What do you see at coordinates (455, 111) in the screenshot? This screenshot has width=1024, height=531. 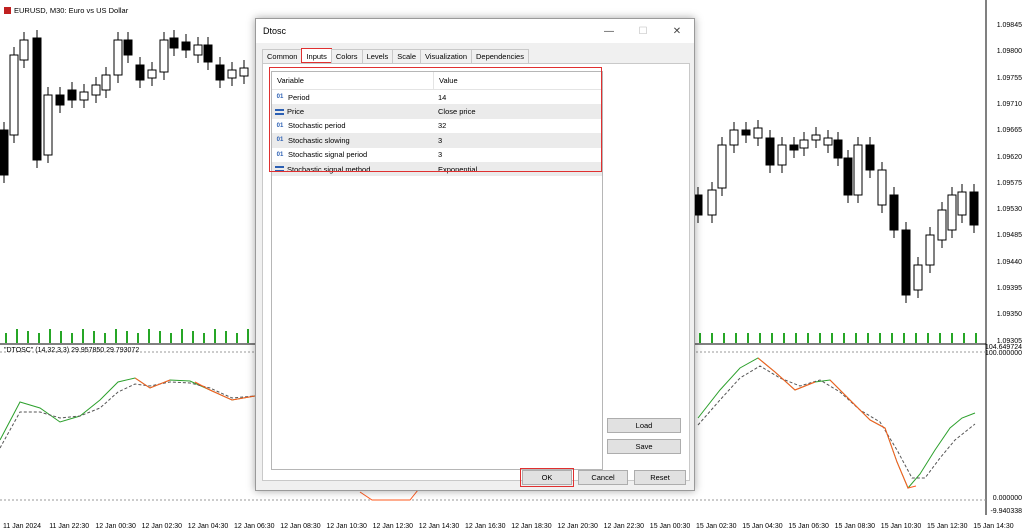 I see `value-cell: Close price` at bounding box center [455, 111].